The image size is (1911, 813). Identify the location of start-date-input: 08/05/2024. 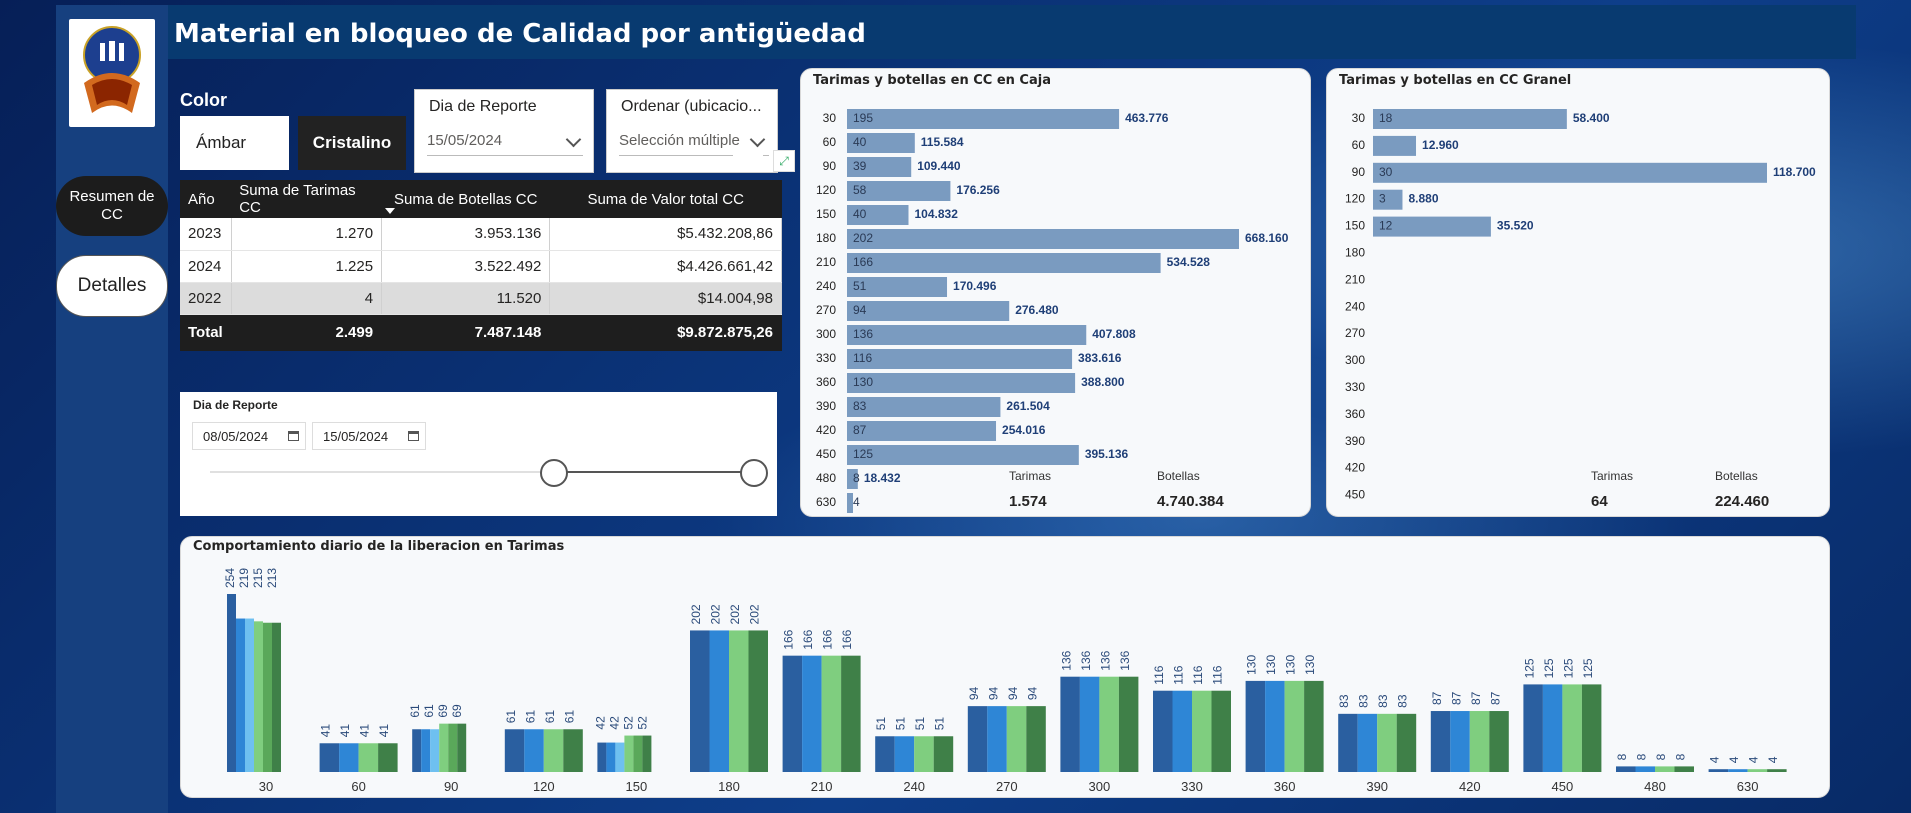
(249, 436).